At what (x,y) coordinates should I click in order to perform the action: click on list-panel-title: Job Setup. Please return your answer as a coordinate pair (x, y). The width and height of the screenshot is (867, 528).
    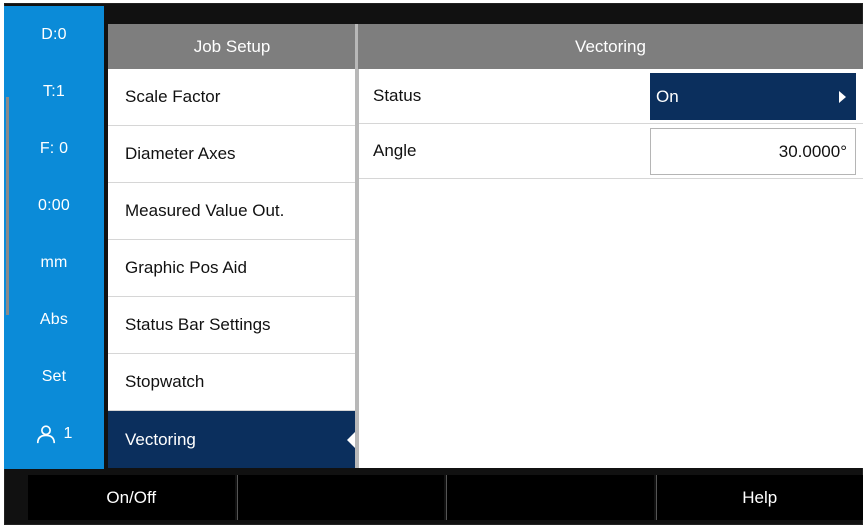
    Looking at the image, I should click on (232, 46).